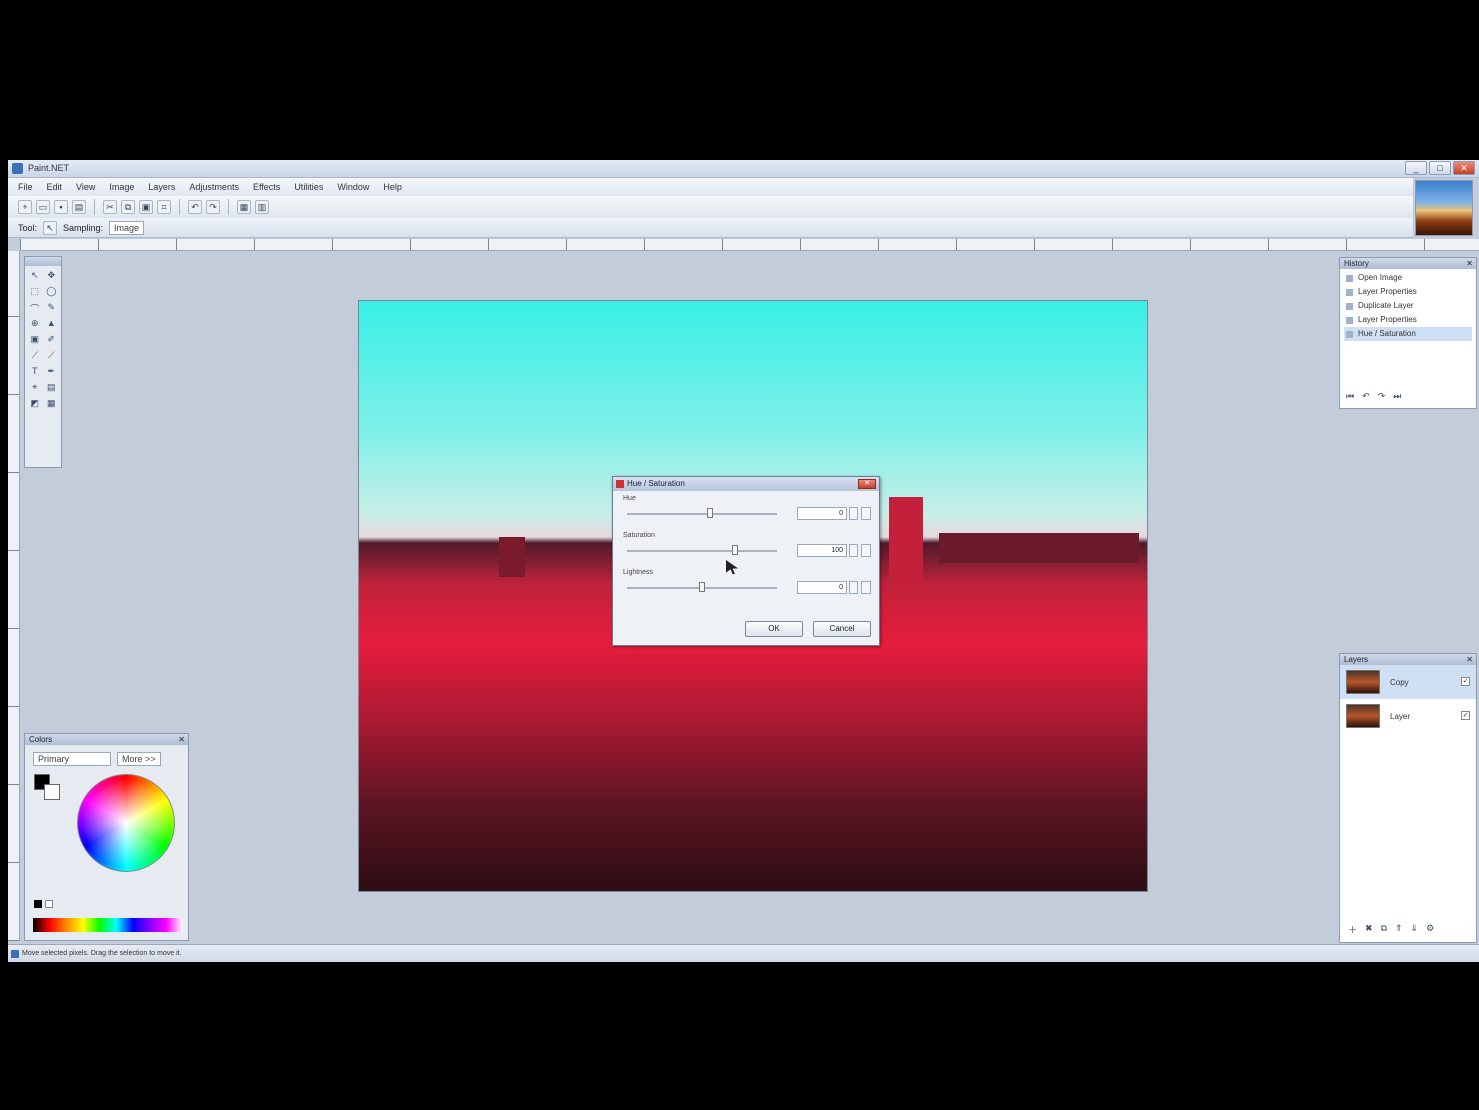 Image resolution: width=1479 pixels, height=1110 pixels. I want to click on menu-help: Help, so click(392, 187).